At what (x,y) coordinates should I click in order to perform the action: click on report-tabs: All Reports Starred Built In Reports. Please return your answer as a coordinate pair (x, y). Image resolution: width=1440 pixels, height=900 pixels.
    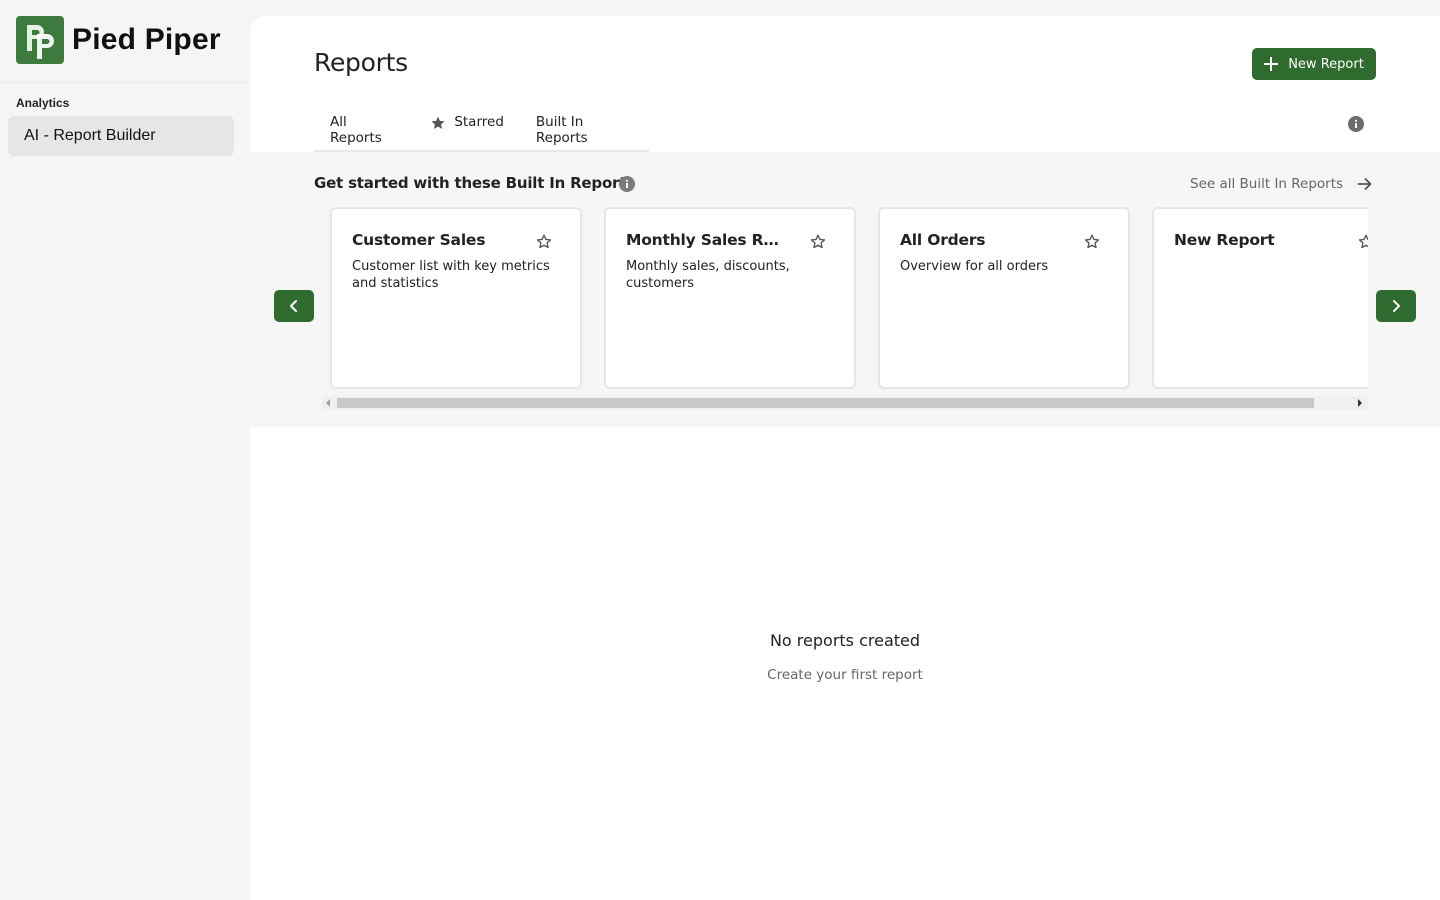
    Looking at the image, I should click on (481, 129).